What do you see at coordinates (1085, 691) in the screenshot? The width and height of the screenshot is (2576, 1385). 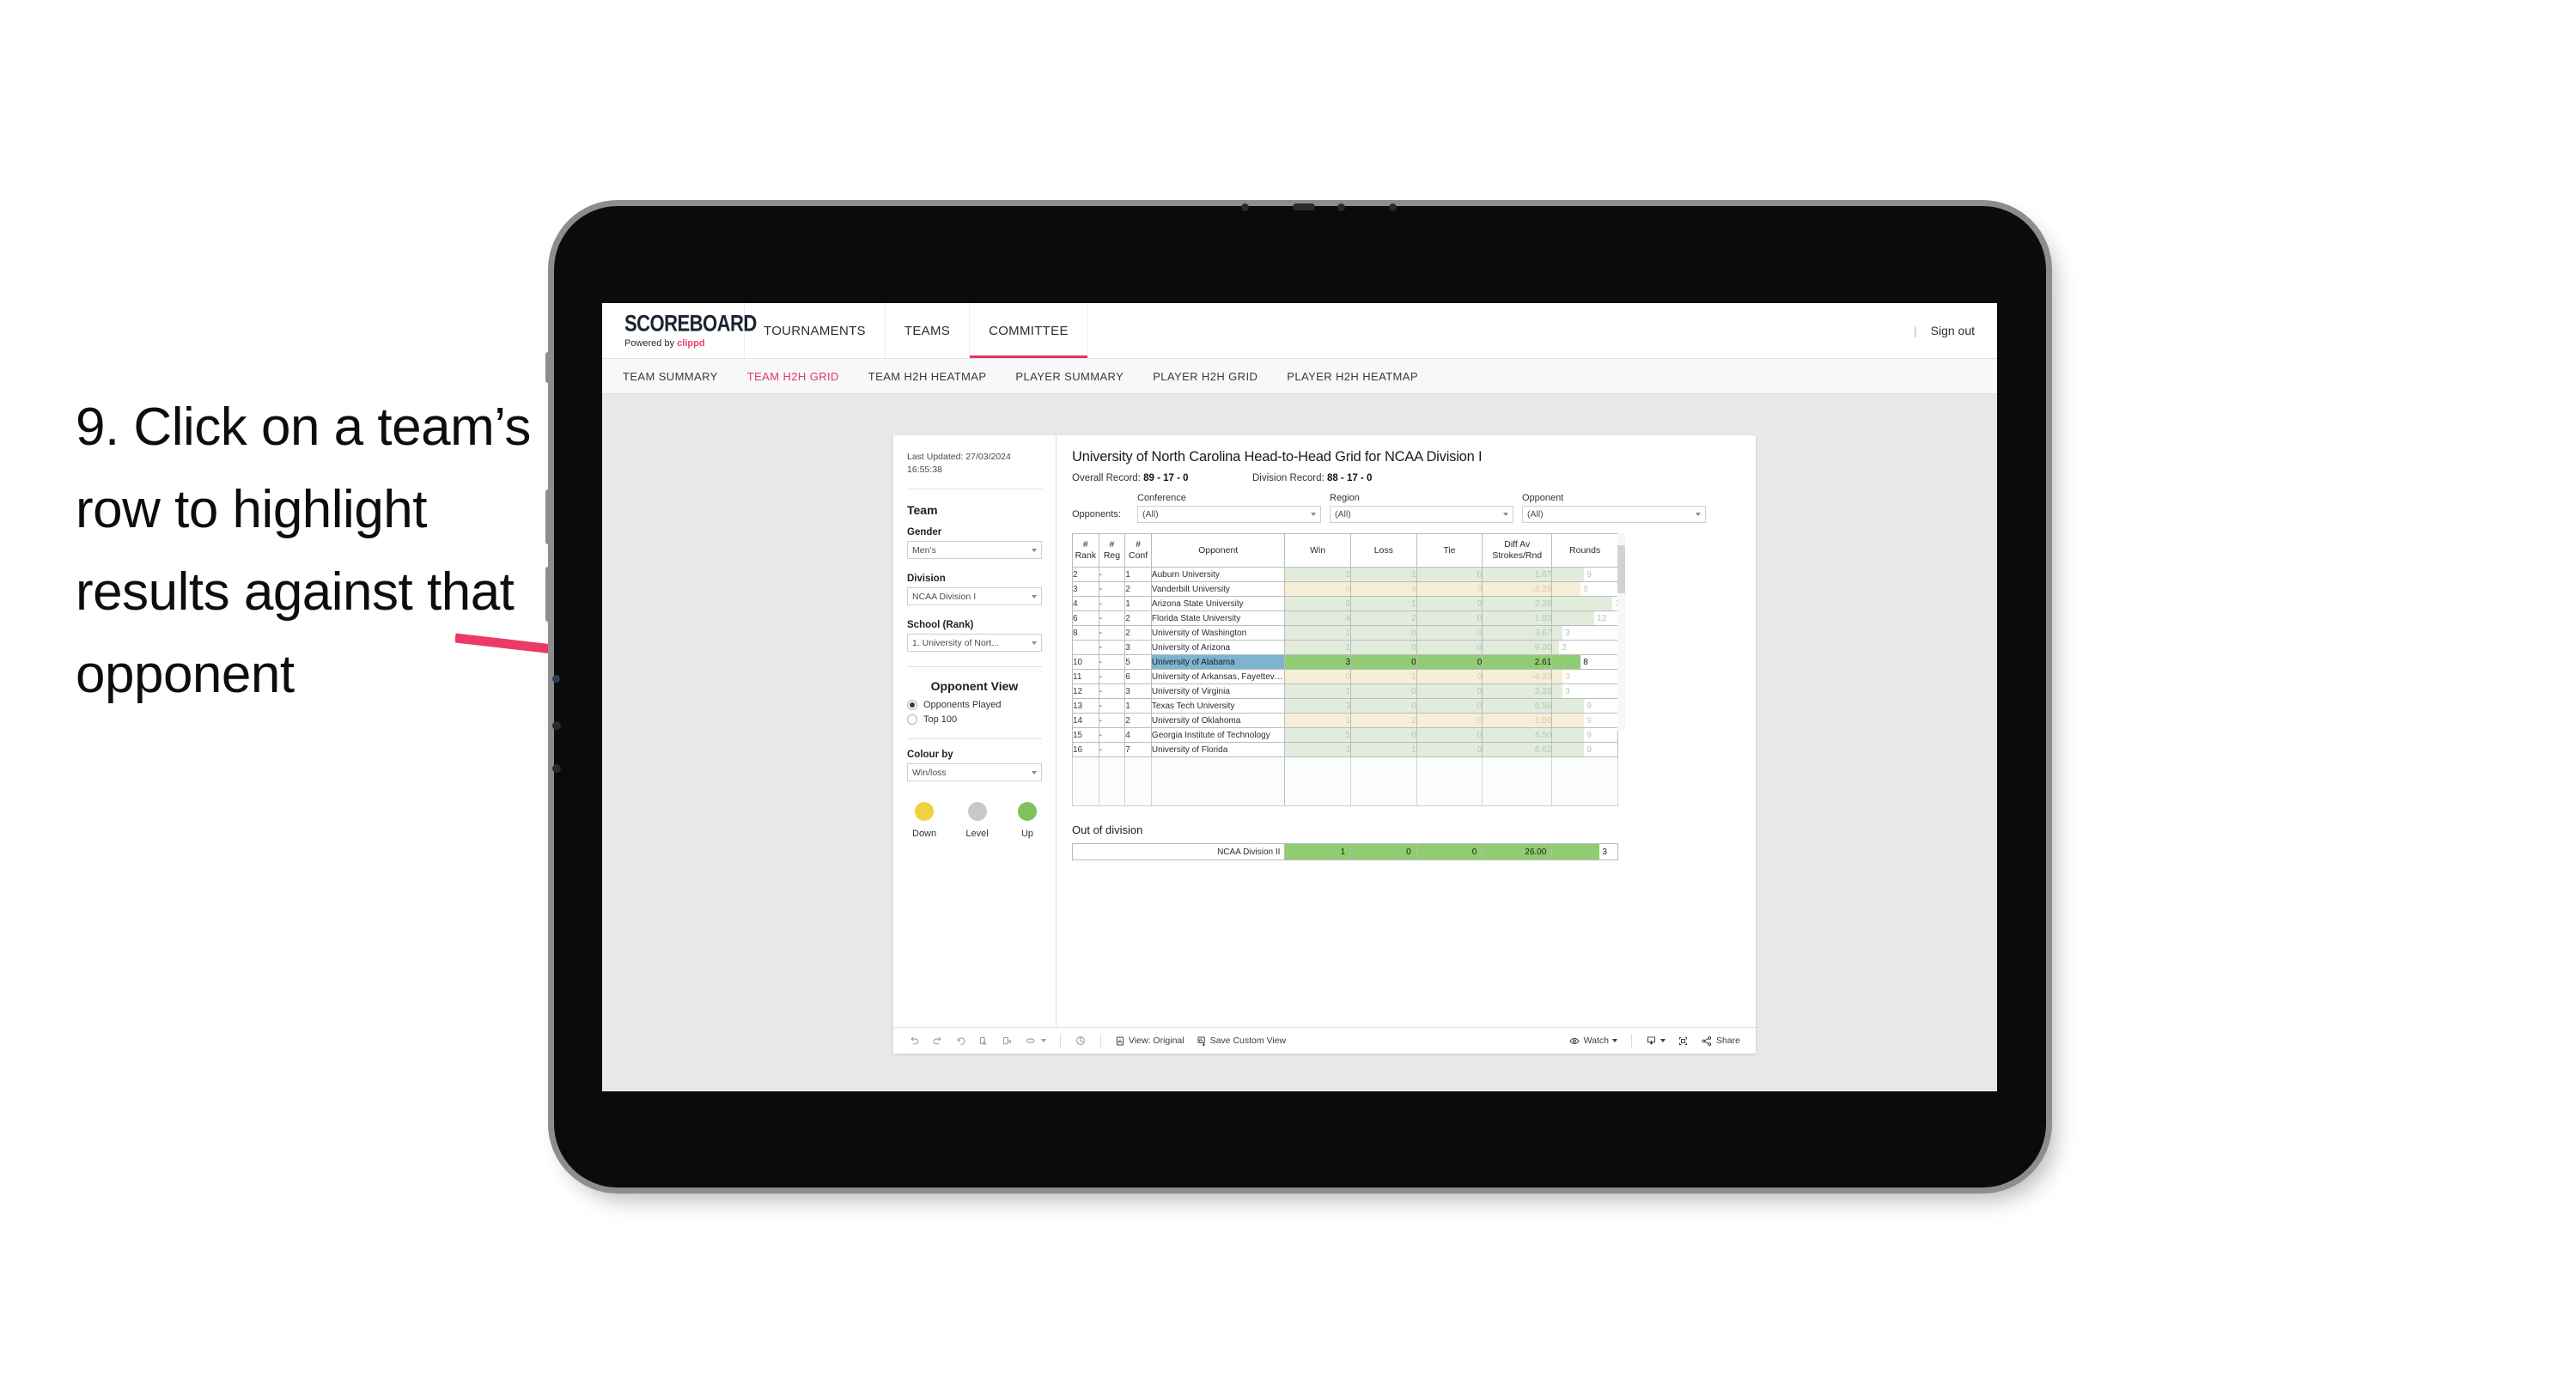 I see `cell-rank: 12` at bounding box center [1085, 691].